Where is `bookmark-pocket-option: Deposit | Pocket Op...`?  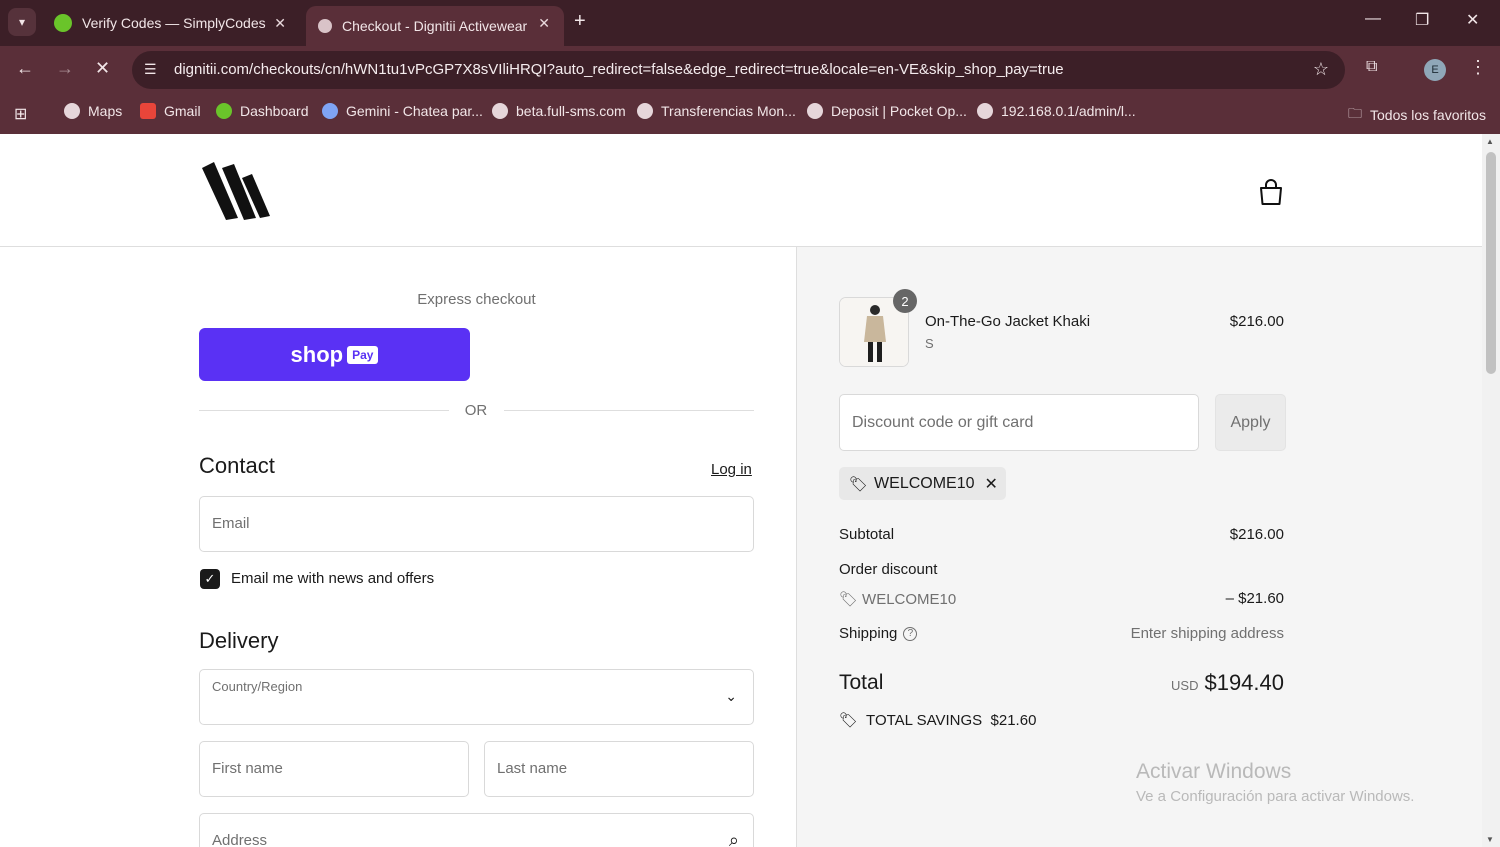
bookmark-pocket-option: Deposit | Pocket Op... is located at coordinates (887, 111).